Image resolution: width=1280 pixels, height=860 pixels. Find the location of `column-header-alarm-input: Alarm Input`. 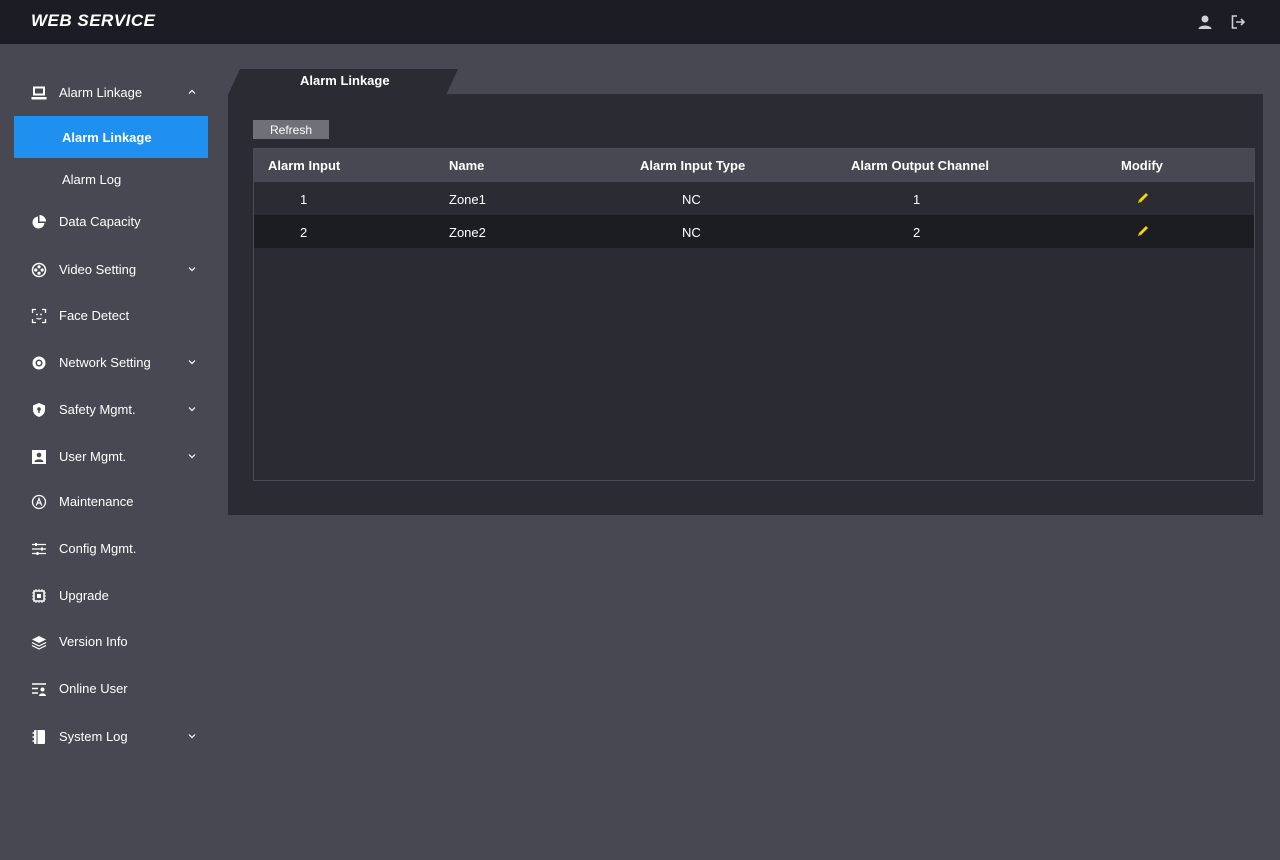

column-header-alarm-input: Alarm Input is located at coordinates (304, 165).